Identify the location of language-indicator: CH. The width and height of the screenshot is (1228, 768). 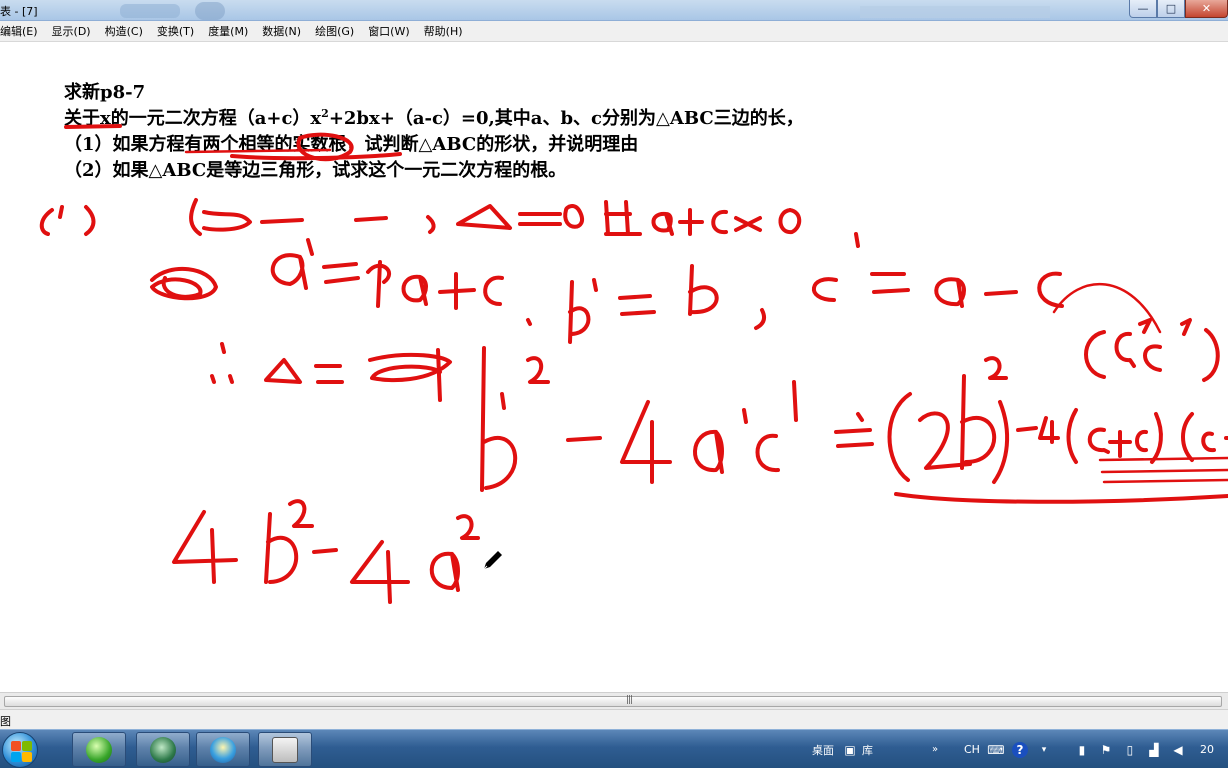
(972, 749).